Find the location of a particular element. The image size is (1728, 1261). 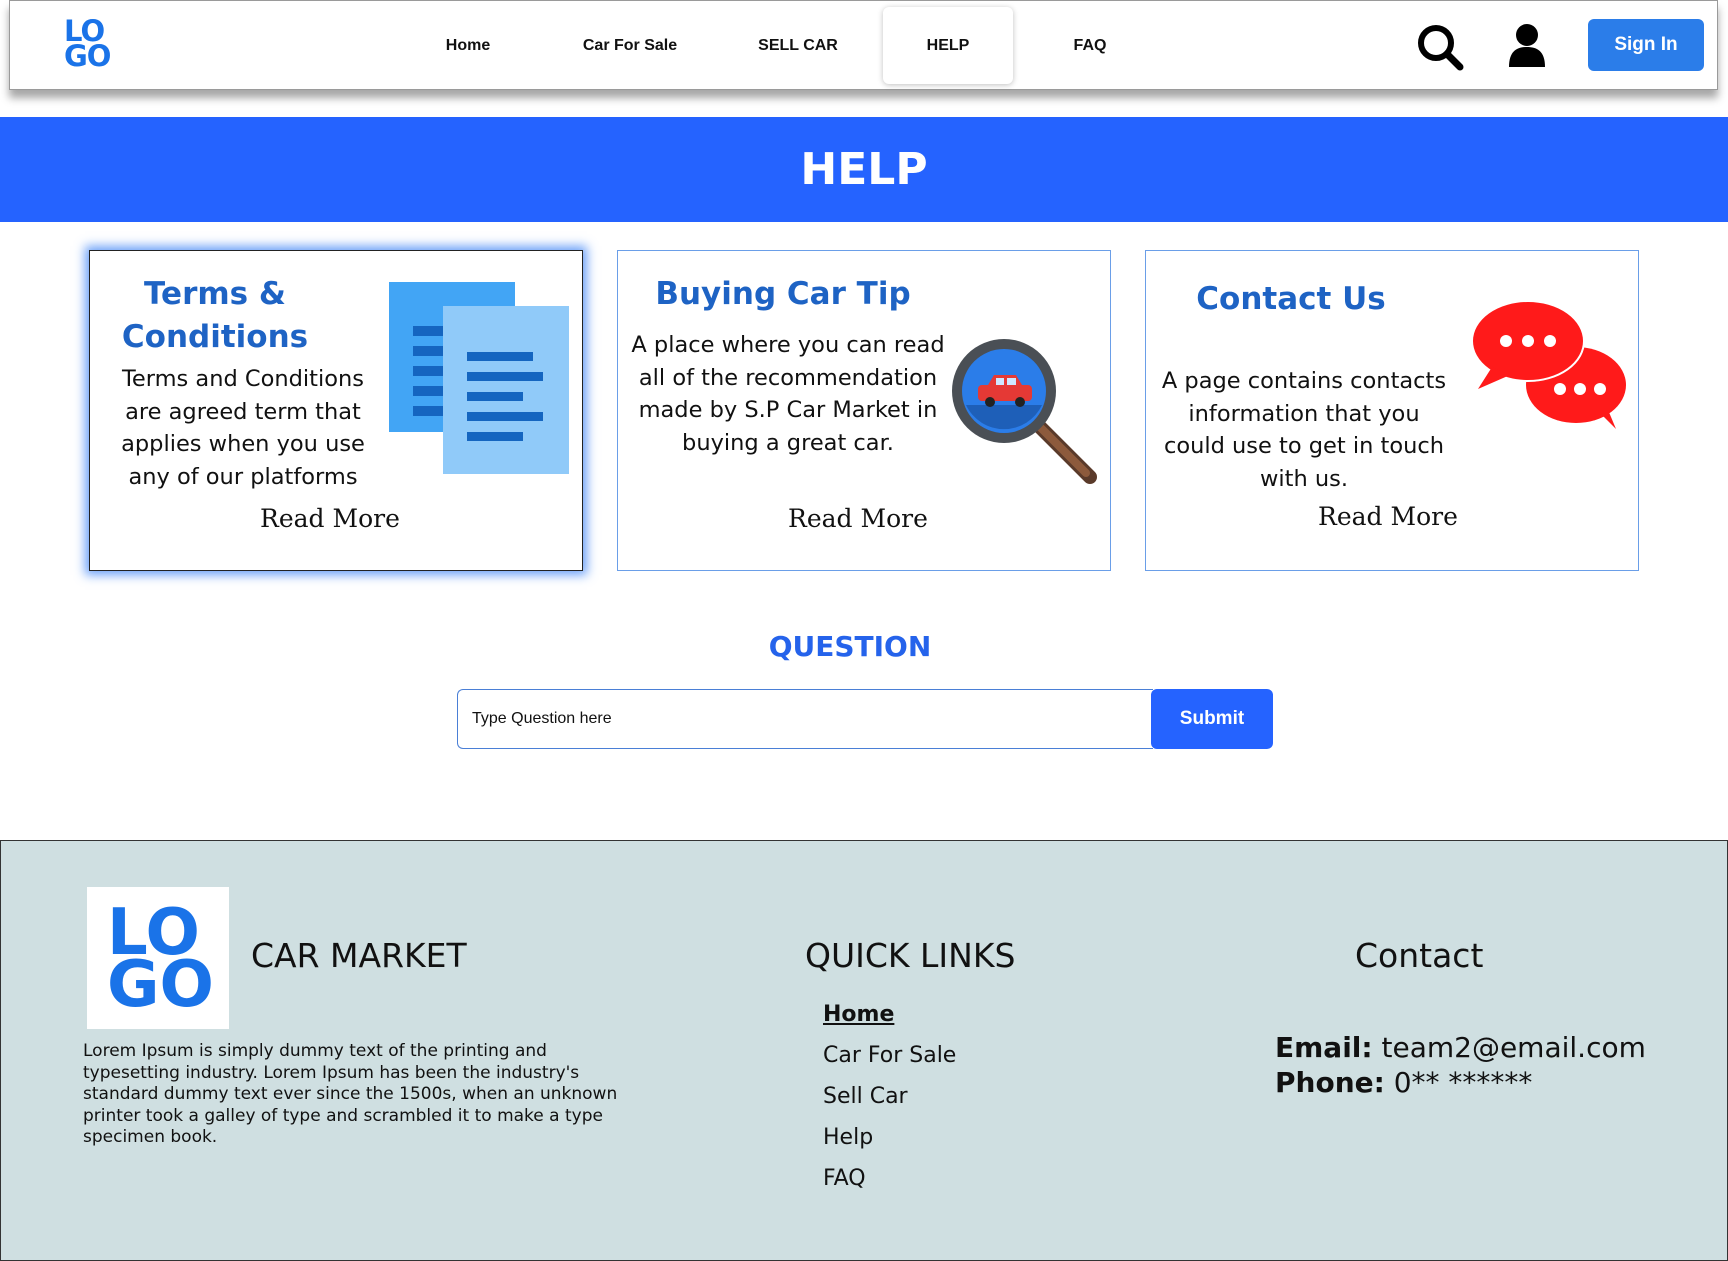

email-label: Email: is located at coordinates (1324, 1047).